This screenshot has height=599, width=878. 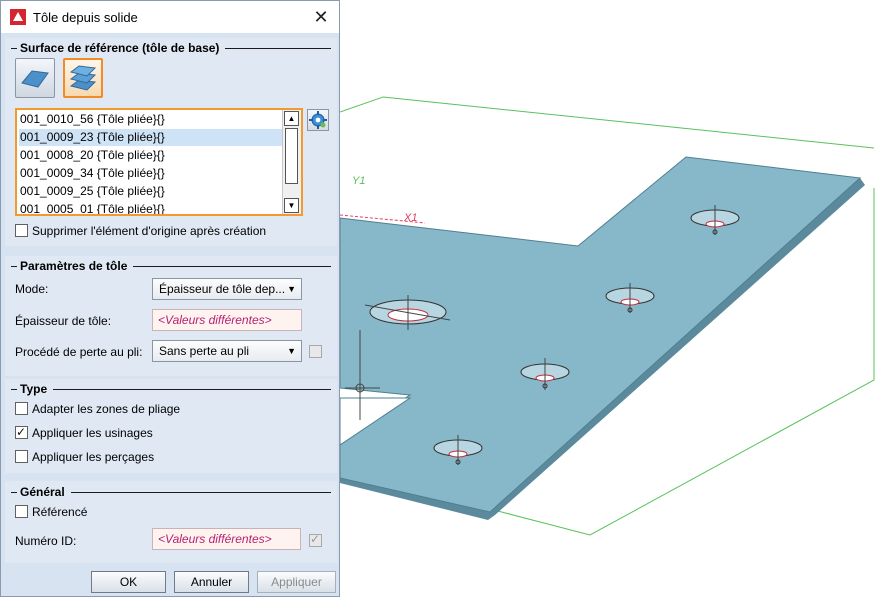 What do you see at coordinates (151, 119) in the screenshot?
I see `list-item: 001_0010_56 {Tôle pliée}{}` at bounding box center [151, 119].